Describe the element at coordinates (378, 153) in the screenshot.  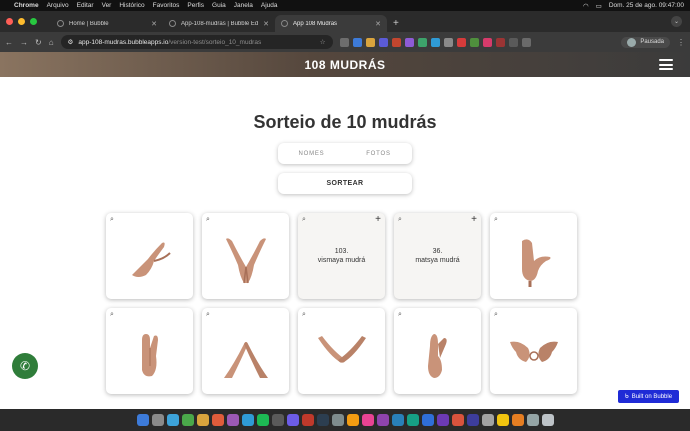
I see `toggle-photos: FOTOS` at that location.